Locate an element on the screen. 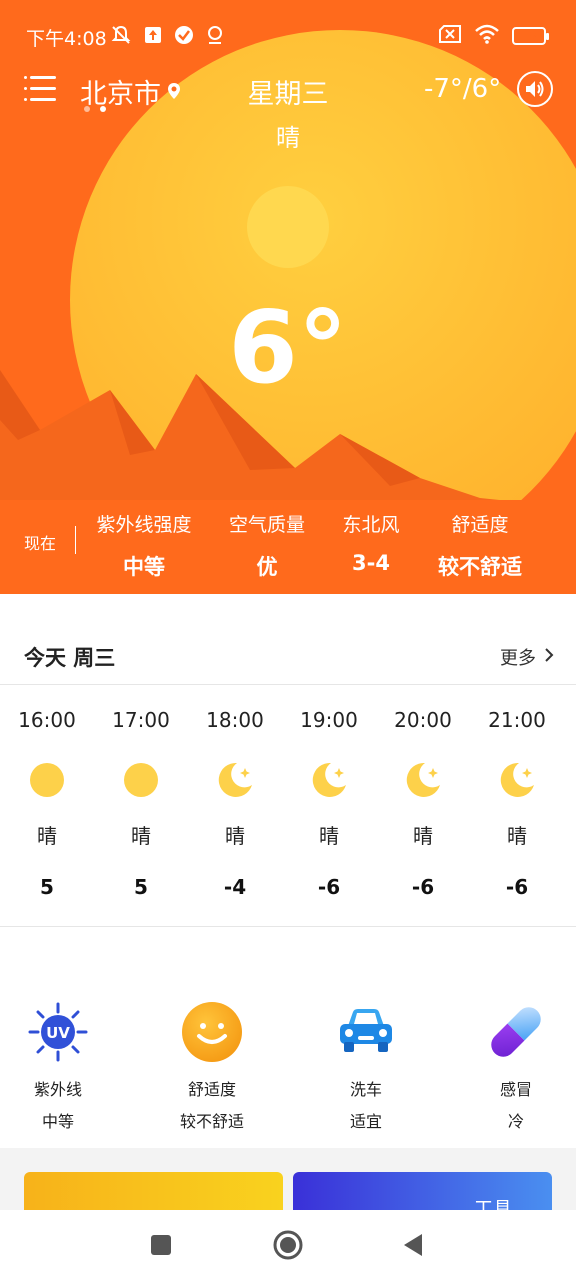  location-pin-icon is located at coordinates (215, 37).